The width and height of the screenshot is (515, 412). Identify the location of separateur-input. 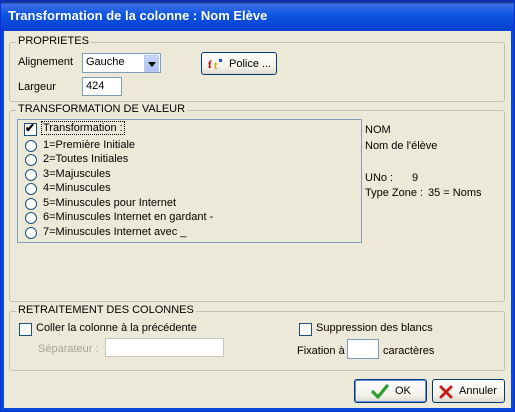
(164, 347).